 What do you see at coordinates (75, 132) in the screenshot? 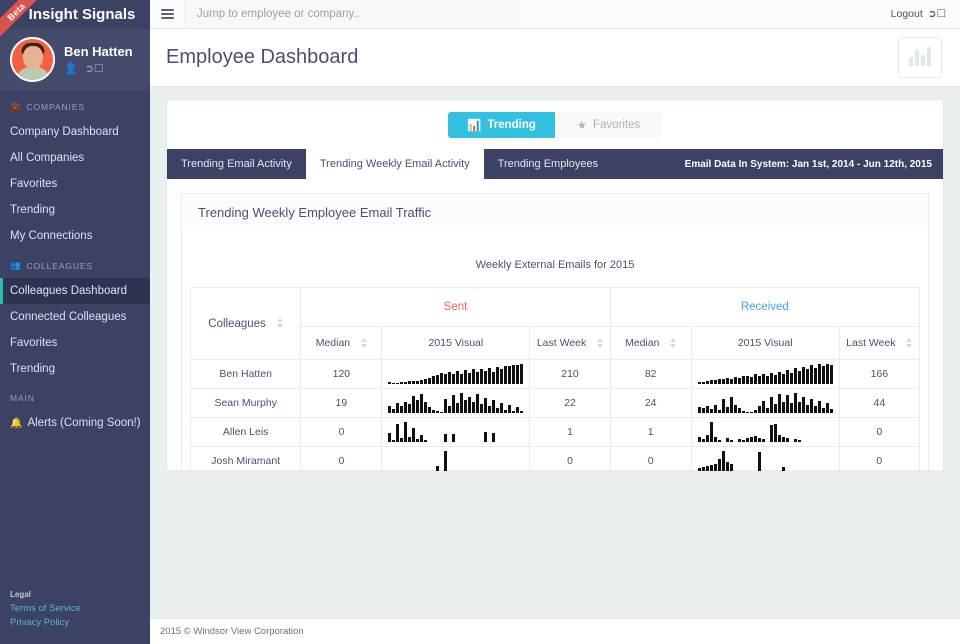
I see `sidebar-item-company-dashboard: Company Dashboard` at bounding box center [75, 132].